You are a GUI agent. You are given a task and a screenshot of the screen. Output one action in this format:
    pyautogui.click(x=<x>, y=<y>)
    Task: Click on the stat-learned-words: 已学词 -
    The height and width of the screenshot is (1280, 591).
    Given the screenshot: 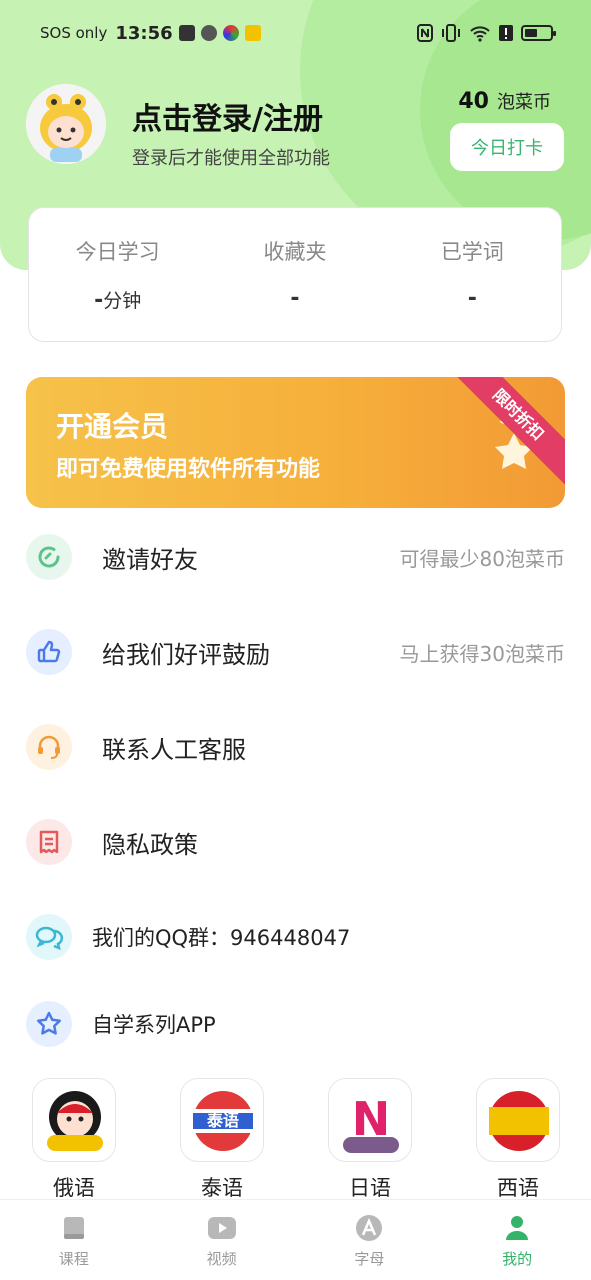 What is the action you would take?
    pyautogui.click(x=472, y=274)
    